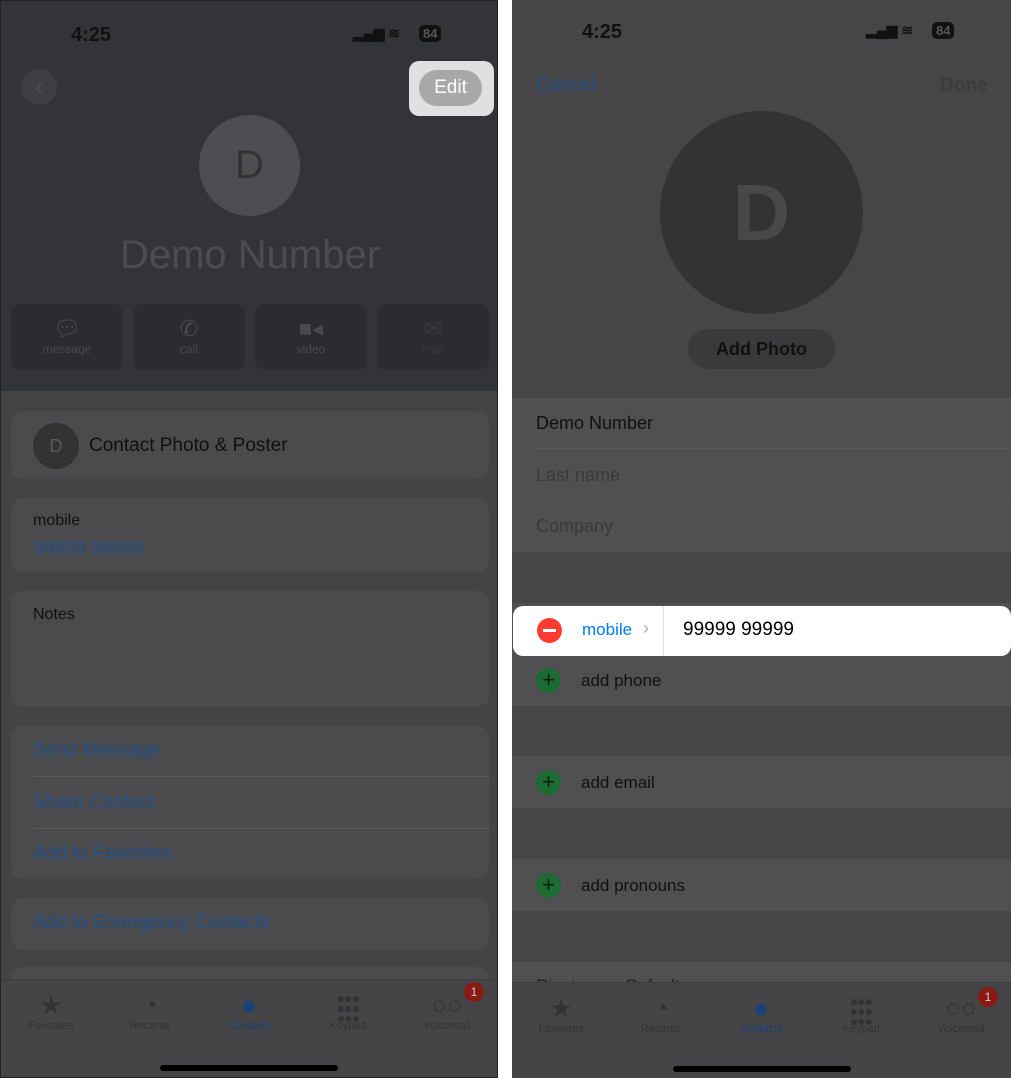  What do you see at coordinates (261, 923) in the screenshot?
I see `add-emergency-contact-link: Add to Emergency Contacts` at bounding box center [261, 923].